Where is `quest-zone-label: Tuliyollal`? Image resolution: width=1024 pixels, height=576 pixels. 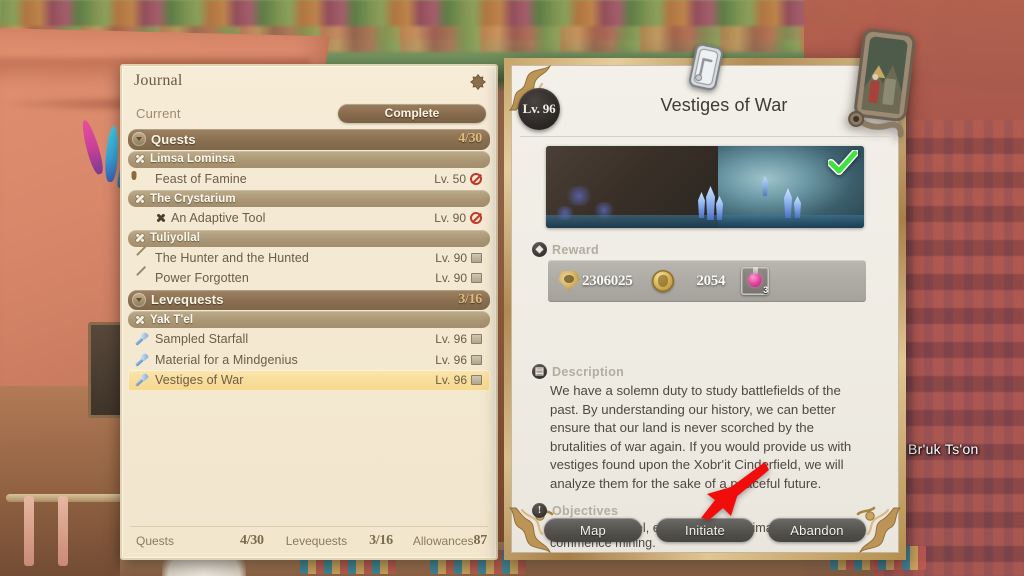
quest-zone-label: Tuliyollal is located at coordinates (175, 238).